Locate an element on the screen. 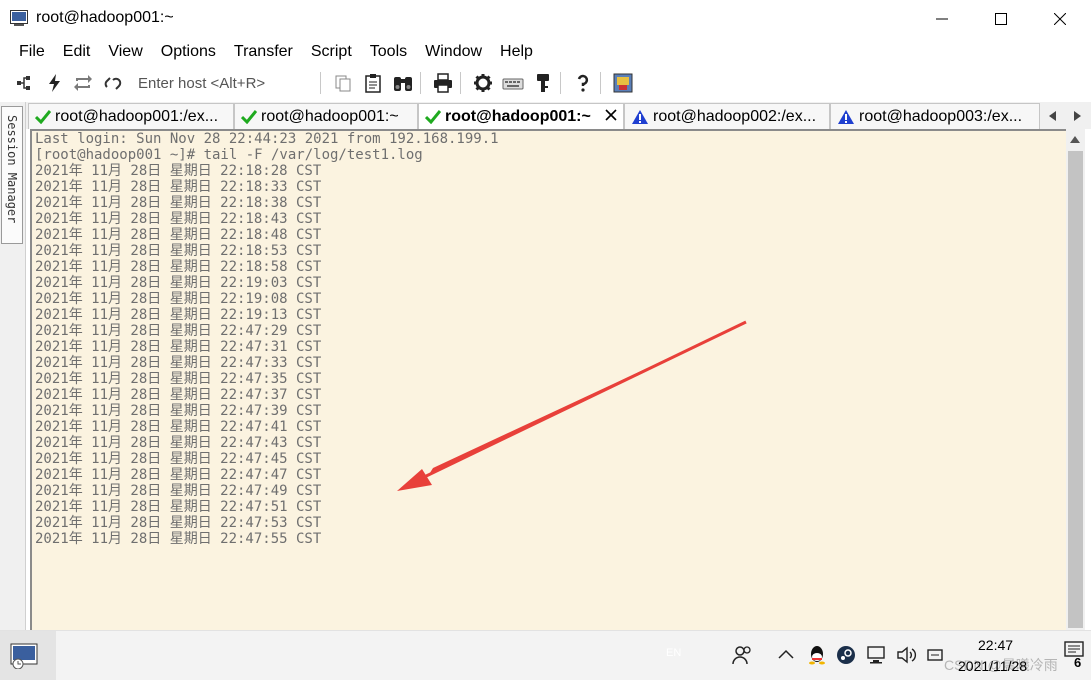 The height and width of the screenshot is (680, 1091). show-hidden-icons-button is located at coordinates (786, 654).